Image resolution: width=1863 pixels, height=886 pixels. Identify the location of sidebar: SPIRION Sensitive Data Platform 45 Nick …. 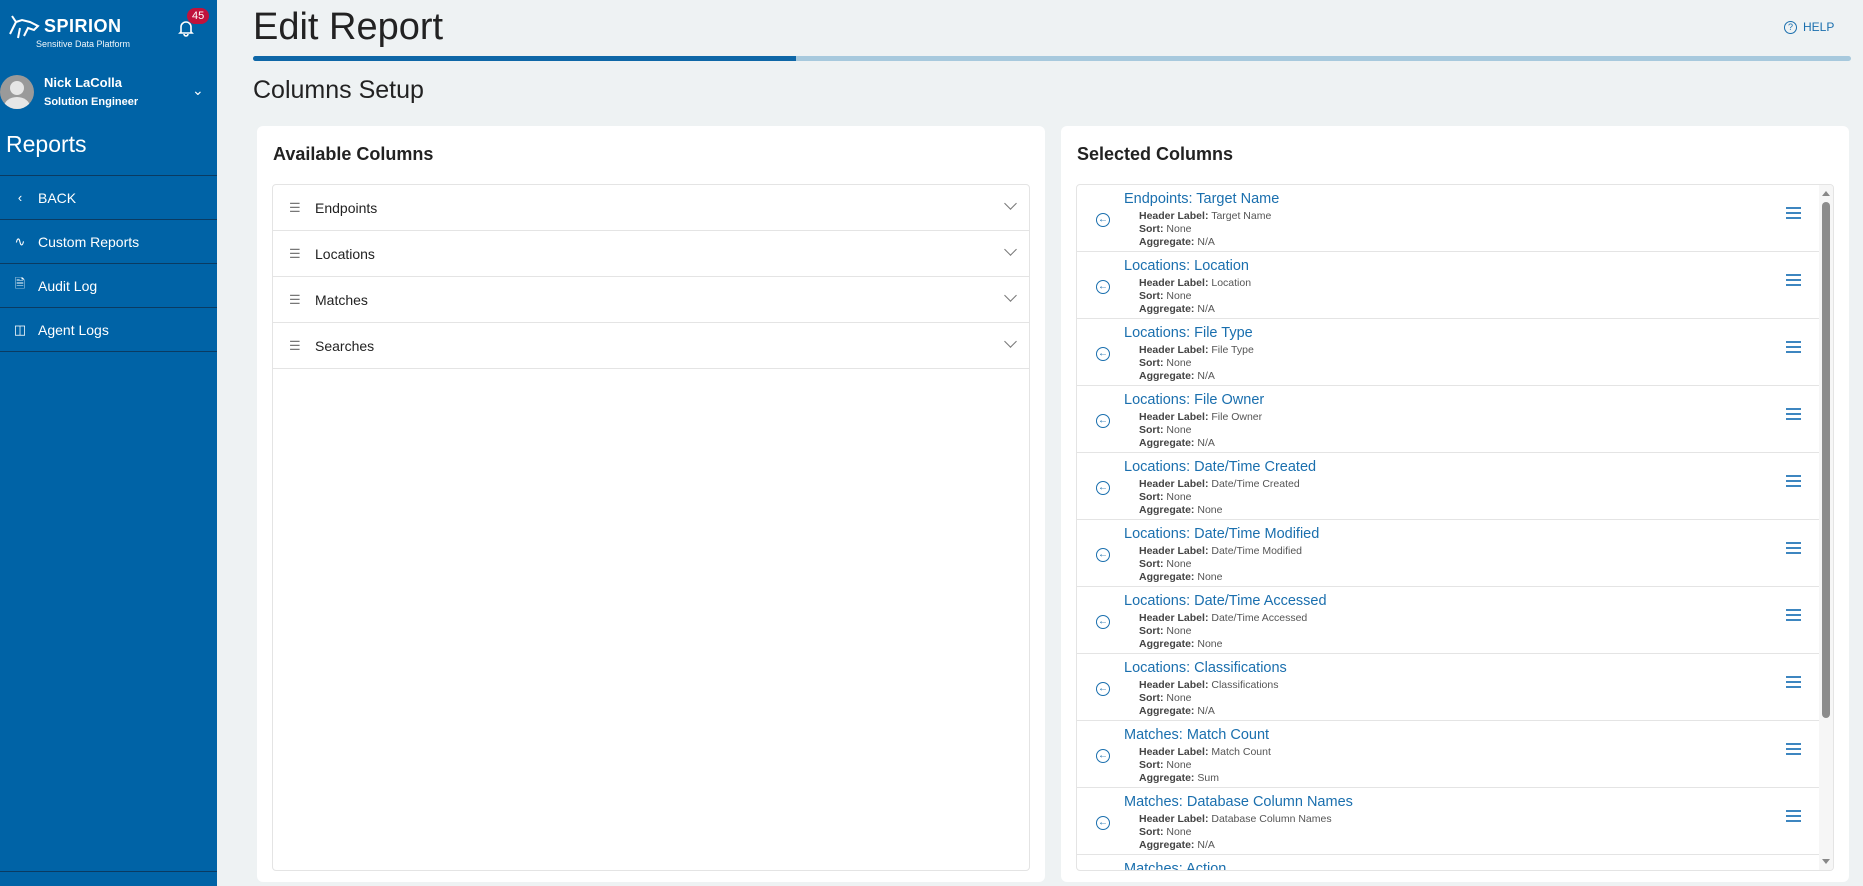
(108, 443).